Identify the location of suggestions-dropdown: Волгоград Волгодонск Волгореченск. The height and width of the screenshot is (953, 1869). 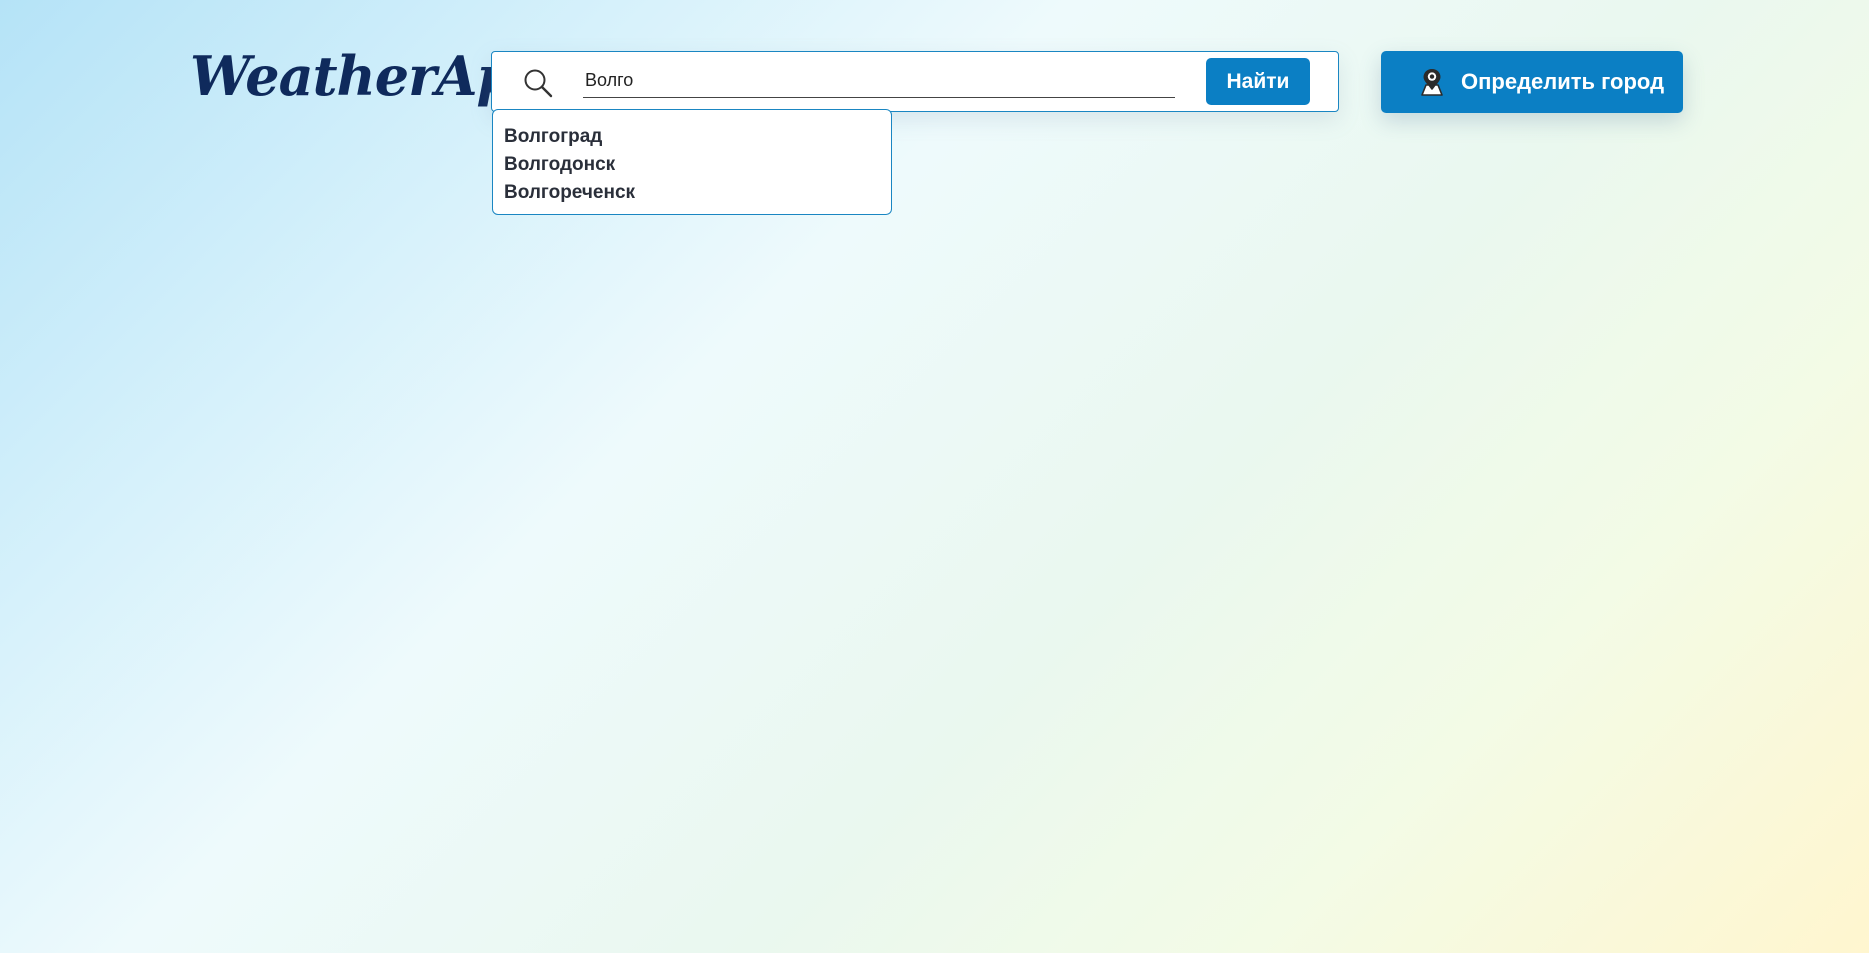
(692, 162).